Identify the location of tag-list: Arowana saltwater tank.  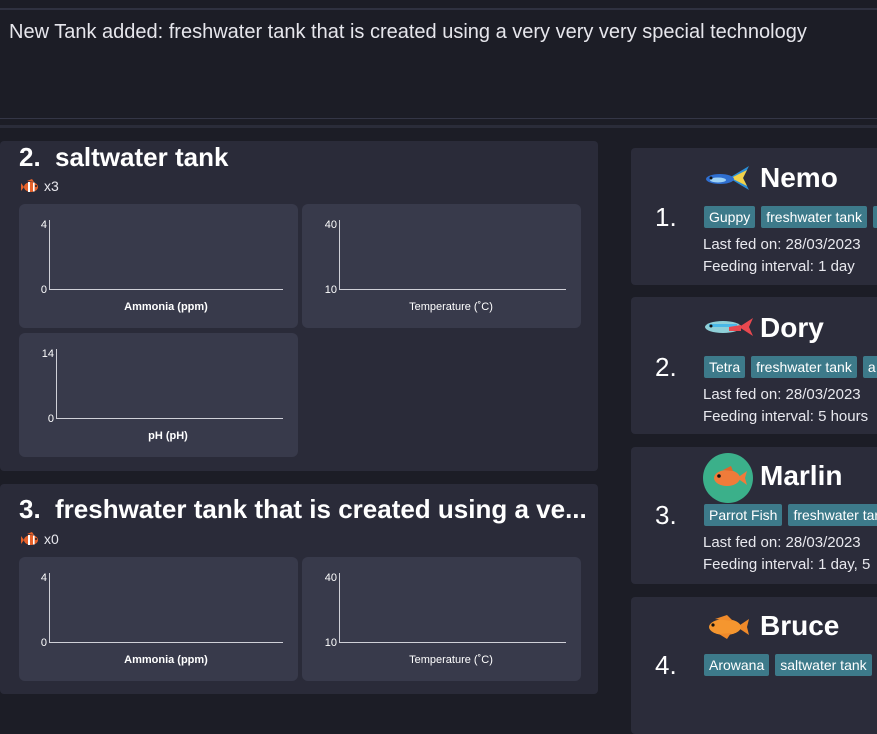
(788, 665).